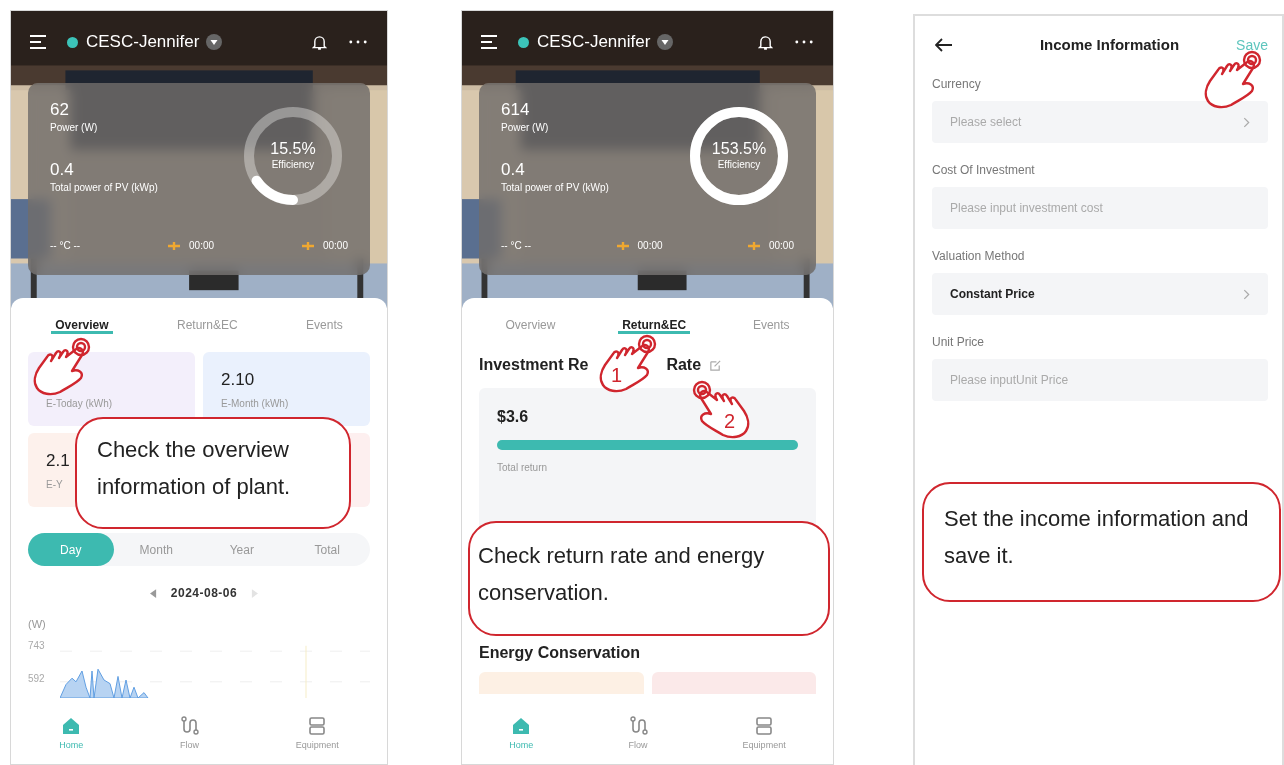 The height and width of the screenshot is (765, 1284). I want to click on callout-note: Check return rate and energy conservation., so click(649, 578).